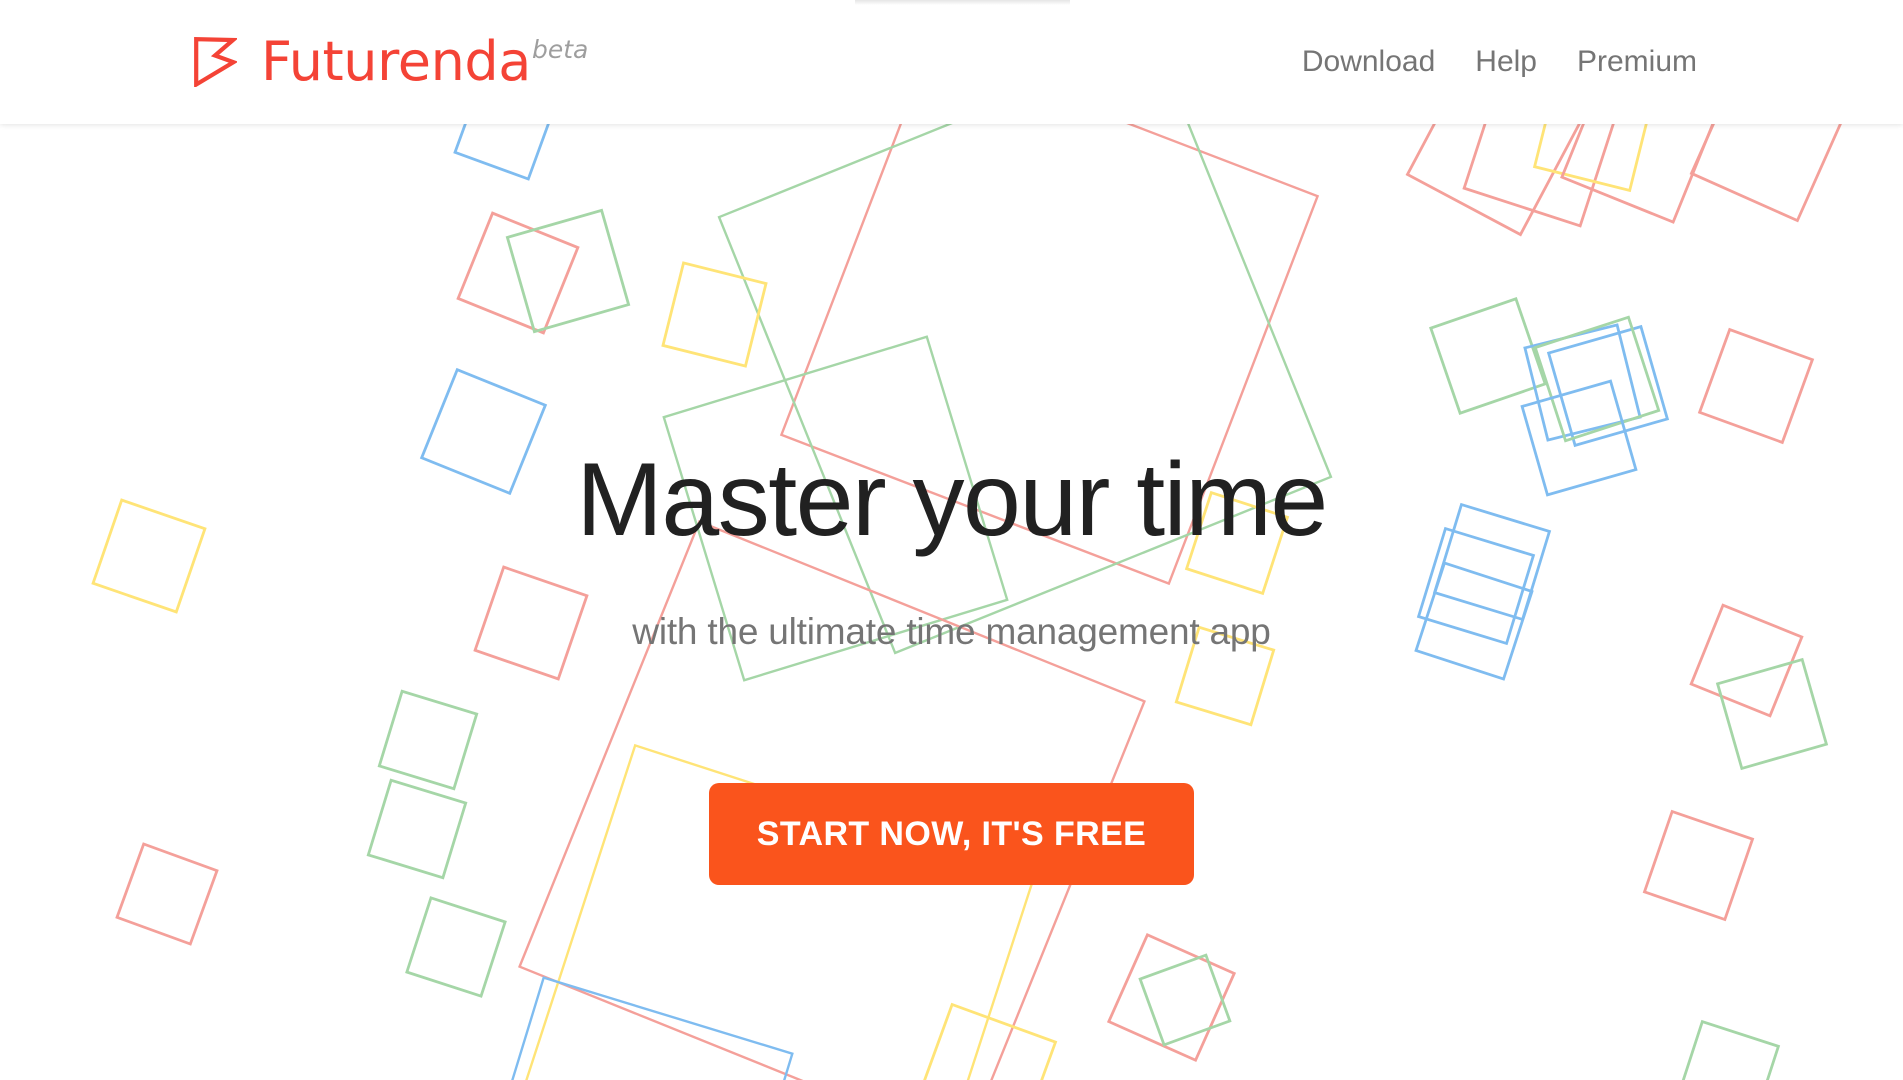 Image resolution: width=1903 pixels, height=1080 pixels. Describe the element at coordinates (951, 631) in the screenshot. I see `page-subtitle: with the ultimate time management app` at that location.